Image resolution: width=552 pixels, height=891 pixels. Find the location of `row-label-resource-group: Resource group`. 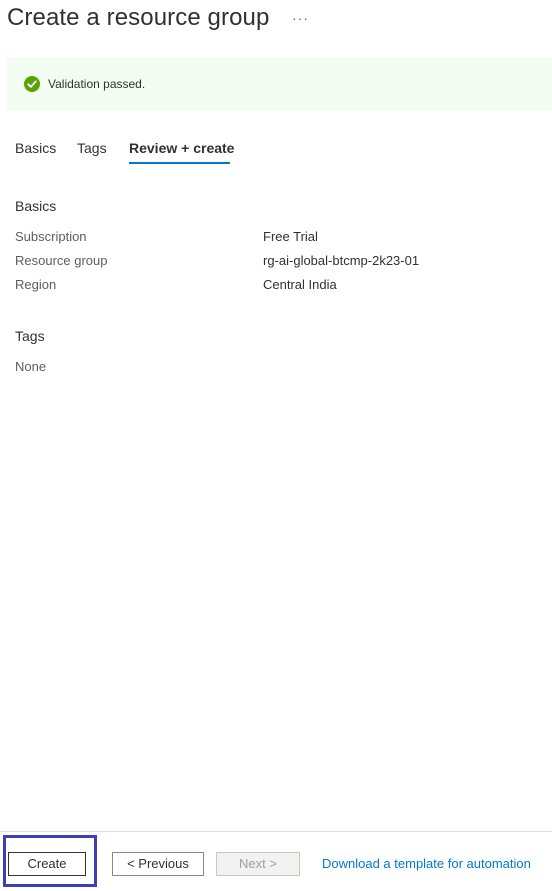

row-label-resource-group: Resource group is located at coordinates (61, 260).